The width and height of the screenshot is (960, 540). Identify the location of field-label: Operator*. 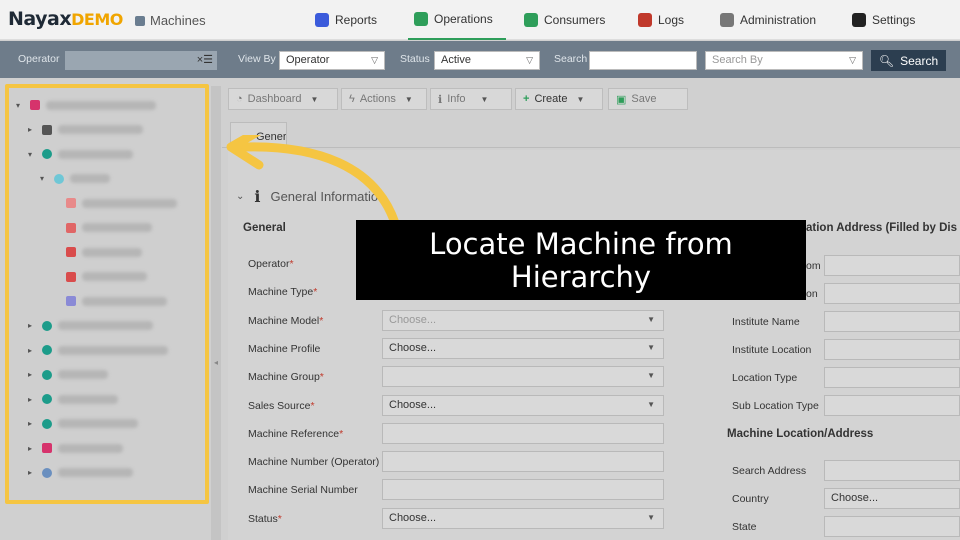
(271, 264).